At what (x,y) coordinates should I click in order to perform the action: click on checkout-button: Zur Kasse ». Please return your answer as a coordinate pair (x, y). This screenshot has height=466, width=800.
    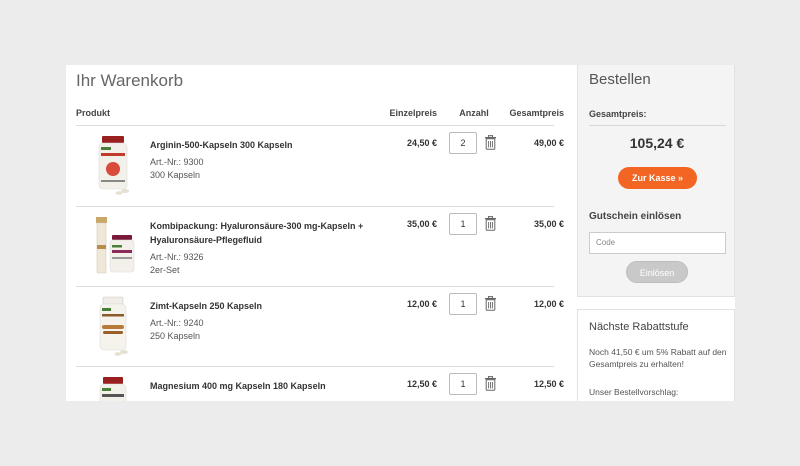
    Looking at the image, I should click on (657, 178).